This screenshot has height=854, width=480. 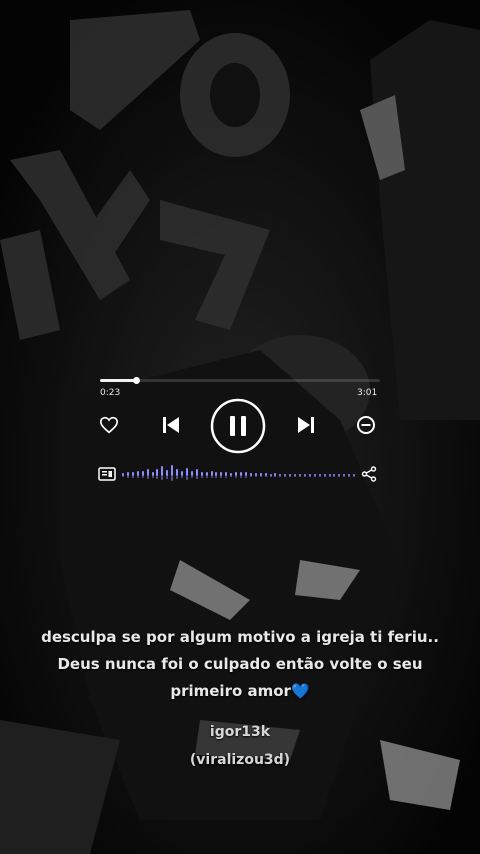 I want to click on pause-icon, so click(x=238, y=426).